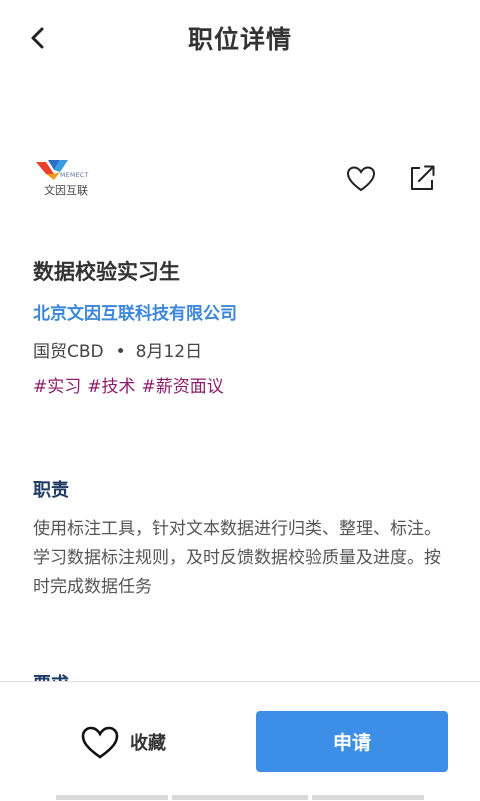 The height and width of the screenshot is (801, 480). What do you see at coordinates (111, 387) in the screenshot?
I see `tag-tech: #技术` at bounding box center [111, 387].